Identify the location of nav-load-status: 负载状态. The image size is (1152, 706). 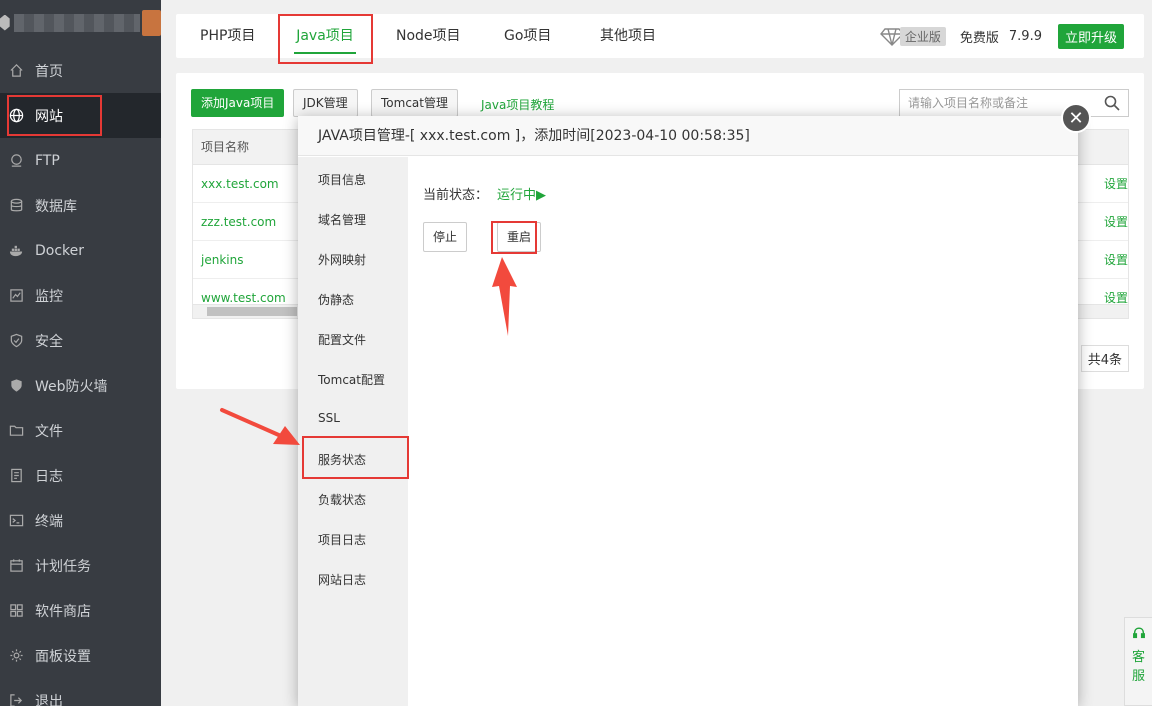
(342, 499).